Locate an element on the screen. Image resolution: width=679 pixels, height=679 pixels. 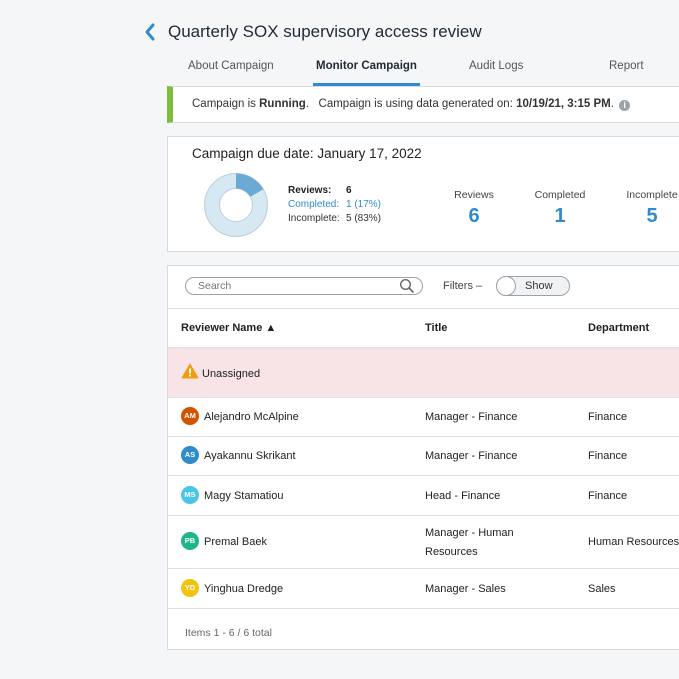
stat-reviews: Reviews 6 is located at coordinates (474, 208).